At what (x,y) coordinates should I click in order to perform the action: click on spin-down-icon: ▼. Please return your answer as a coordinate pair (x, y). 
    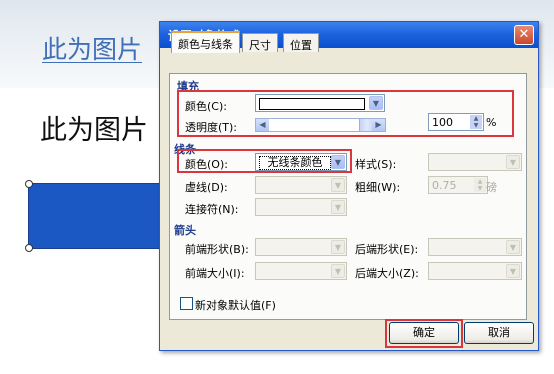
    Looking at the image, I should click on (480, 188).